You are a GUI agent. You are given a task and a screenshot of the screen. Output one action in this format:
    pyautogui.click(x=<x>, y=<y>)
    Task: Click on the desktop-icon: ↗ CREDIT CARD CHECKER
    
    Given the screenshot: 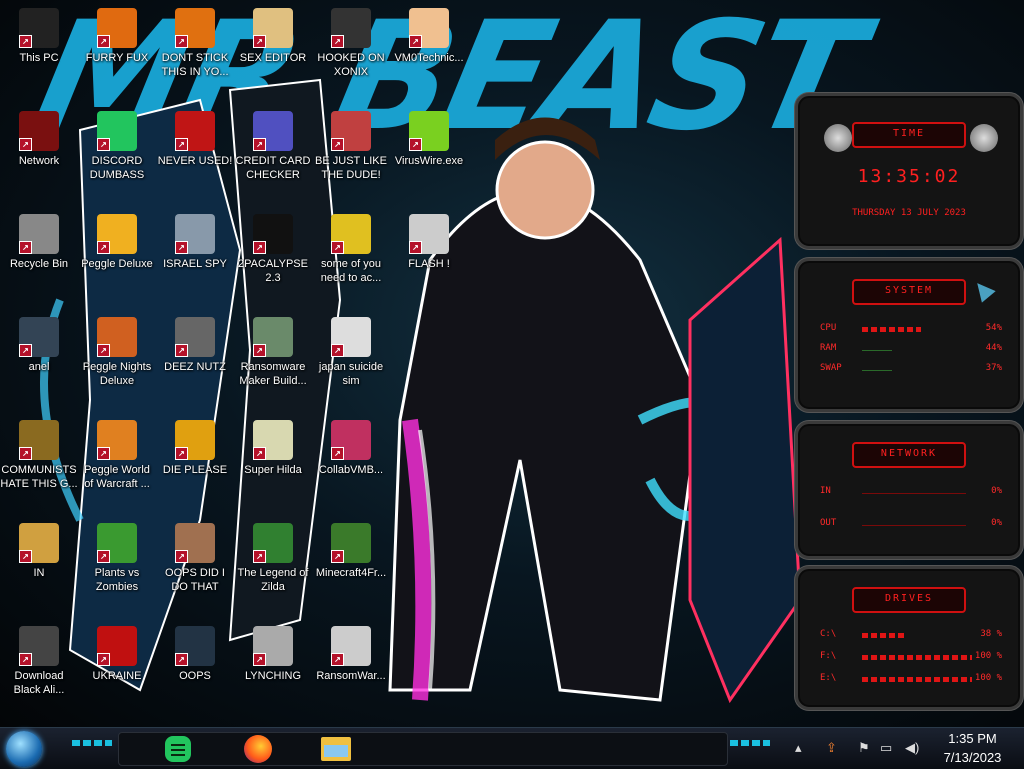 What is the action you would take?
    pyautogui.click(x=273, y=146)
    